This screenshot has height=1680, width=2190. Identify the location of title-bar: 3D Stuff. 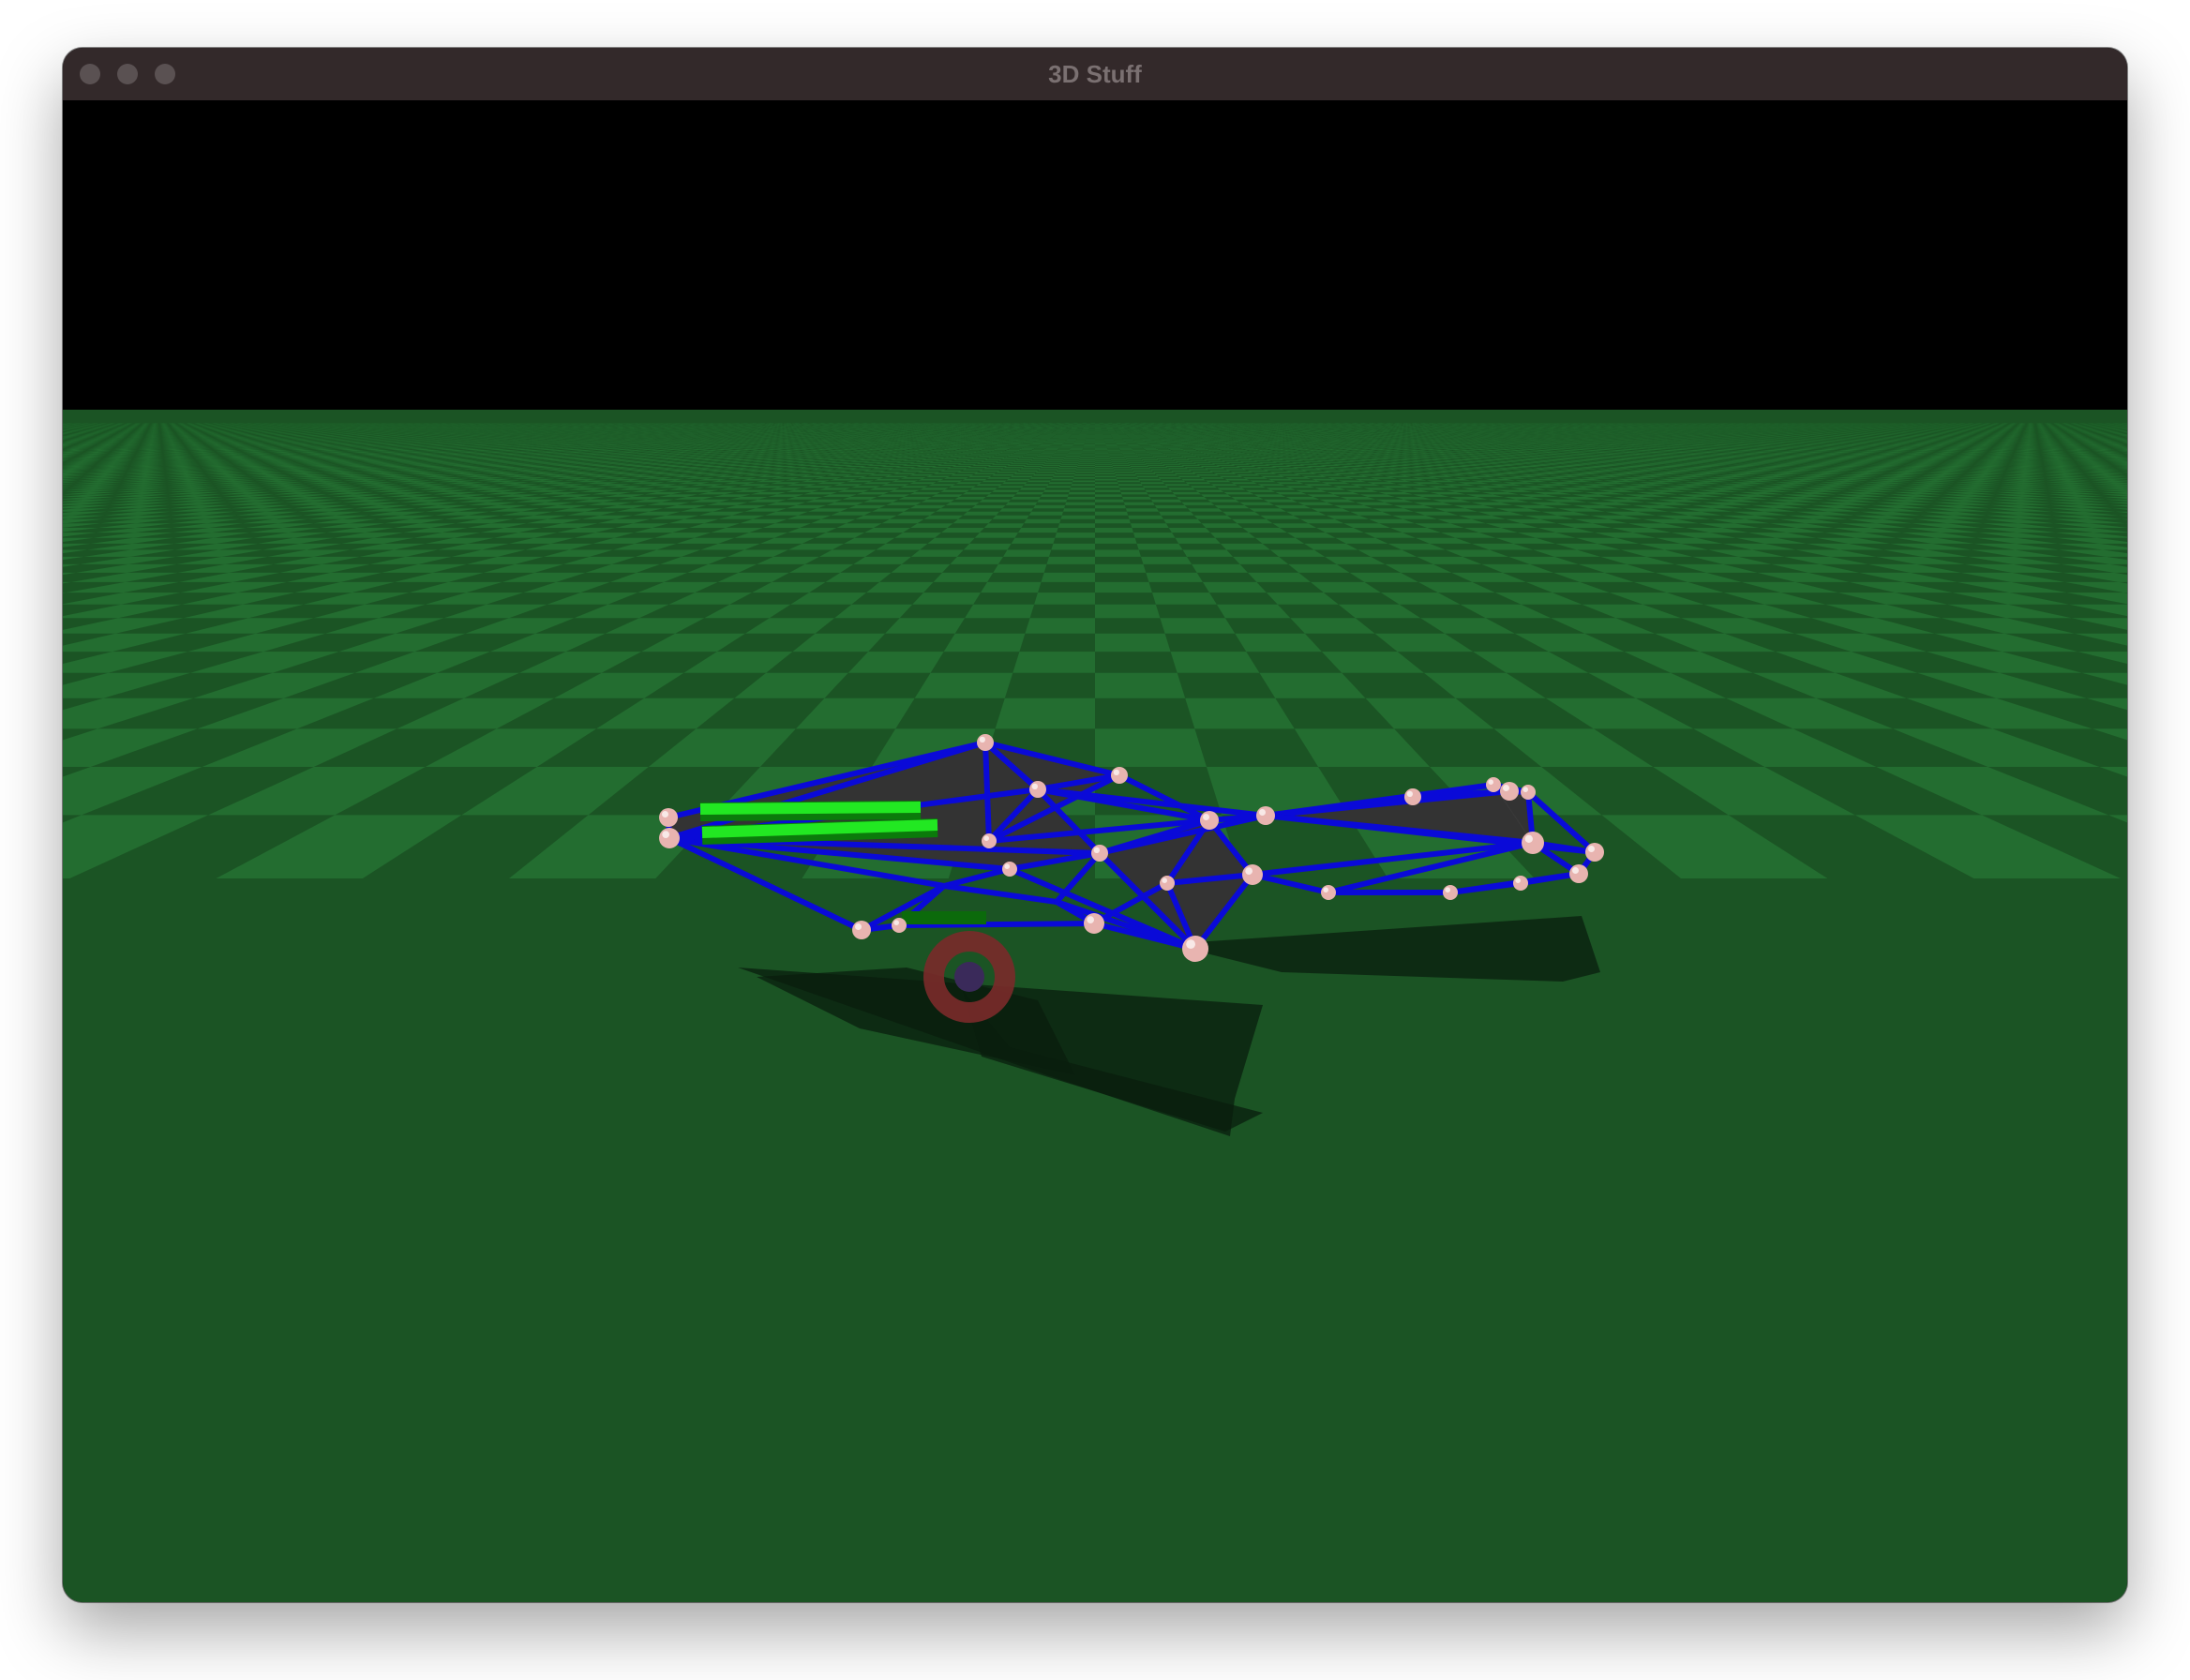
(1095, 74).